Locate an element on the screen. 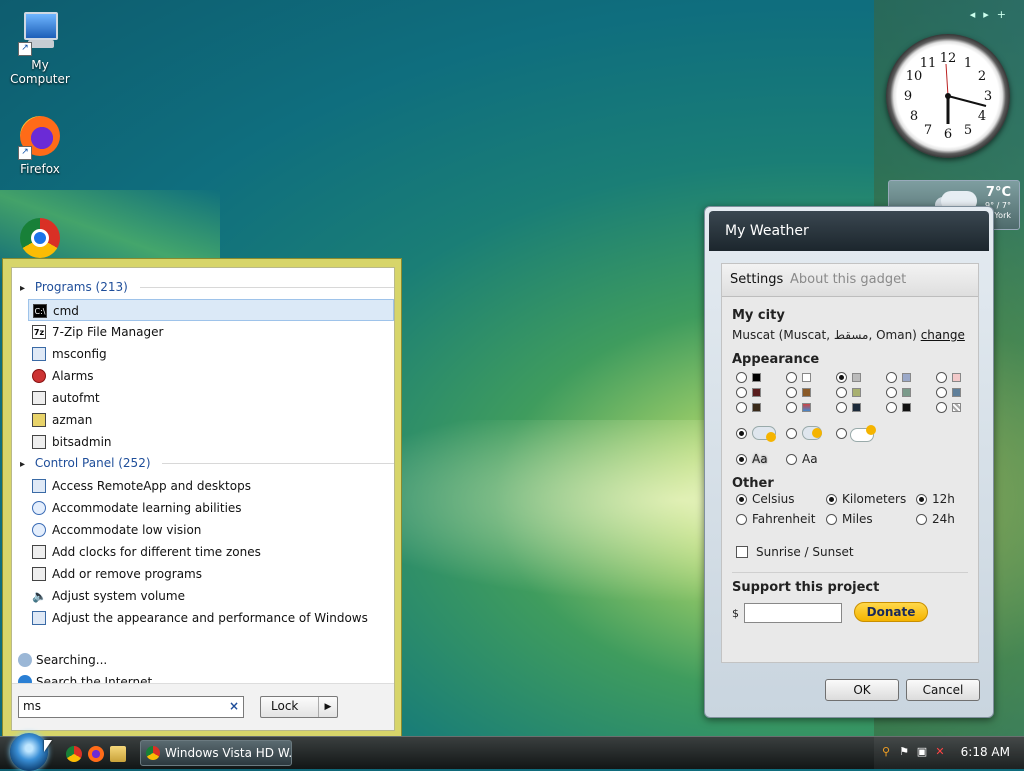  clock-numeral: 1 is located at coordinates (968, 63).